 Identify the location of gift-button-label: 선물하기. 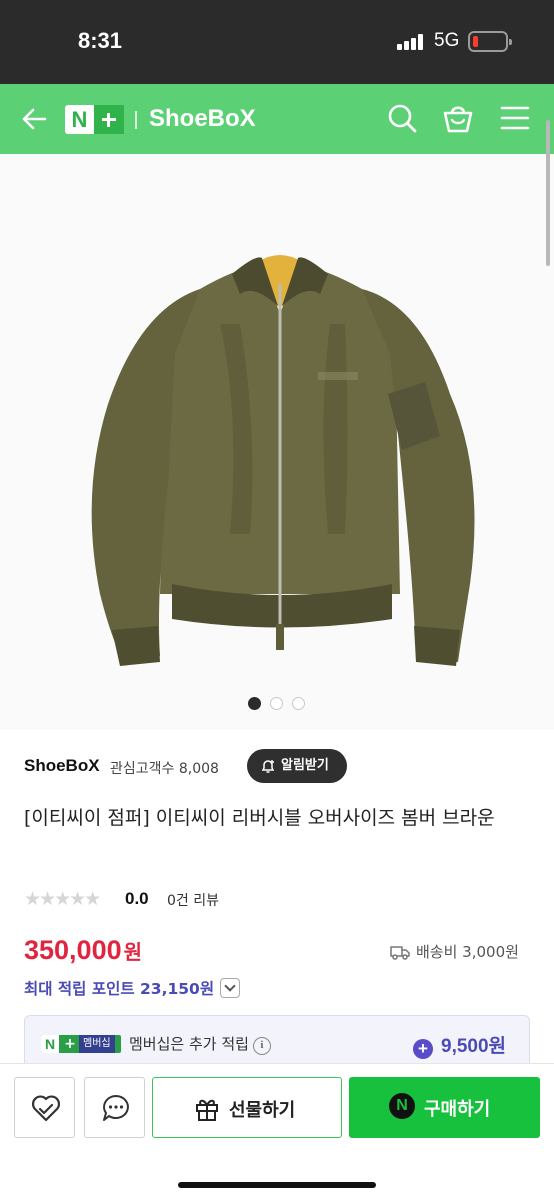
(262, 1110).